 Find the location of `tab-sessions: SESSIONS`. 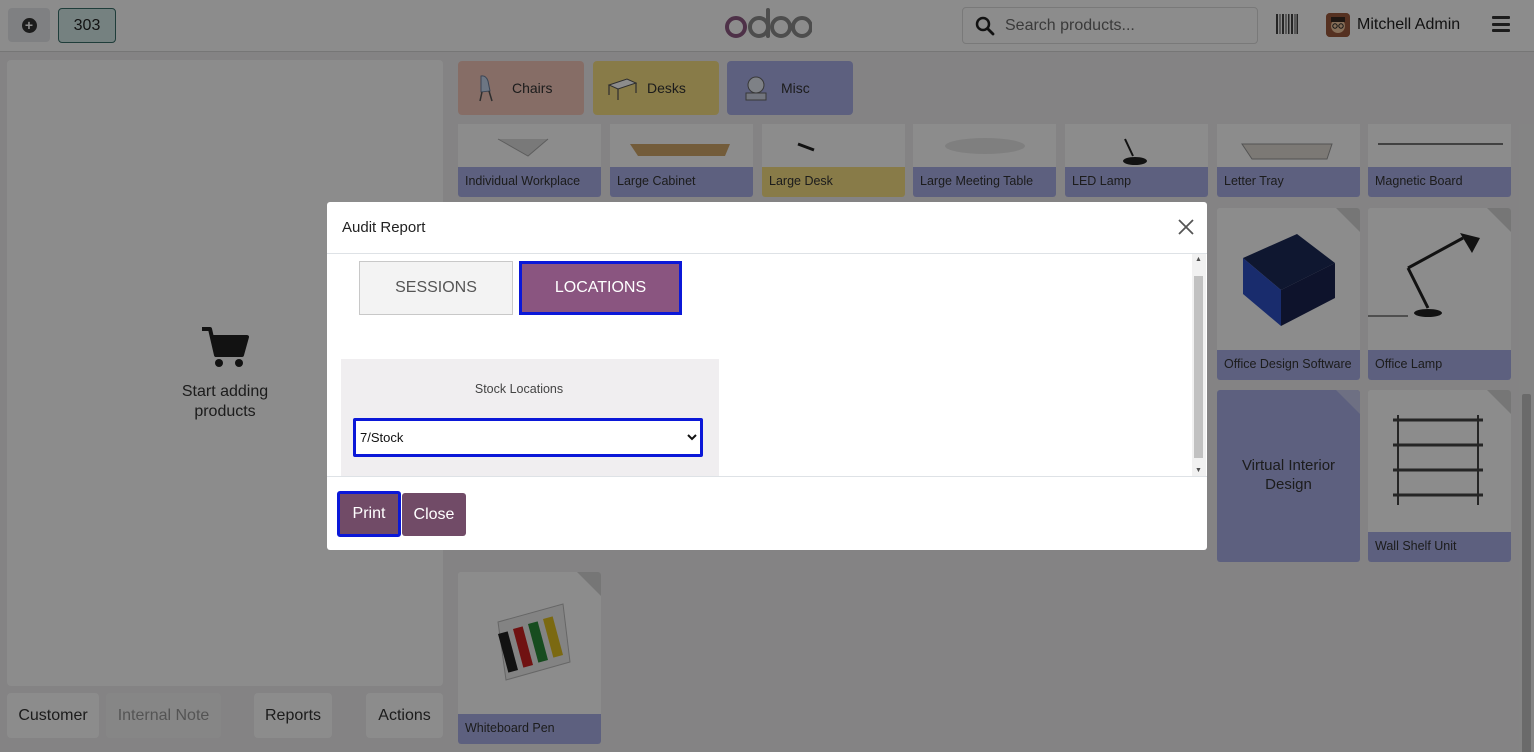

tab-sessions: SESSIONS is located at coordinates (436, 288).